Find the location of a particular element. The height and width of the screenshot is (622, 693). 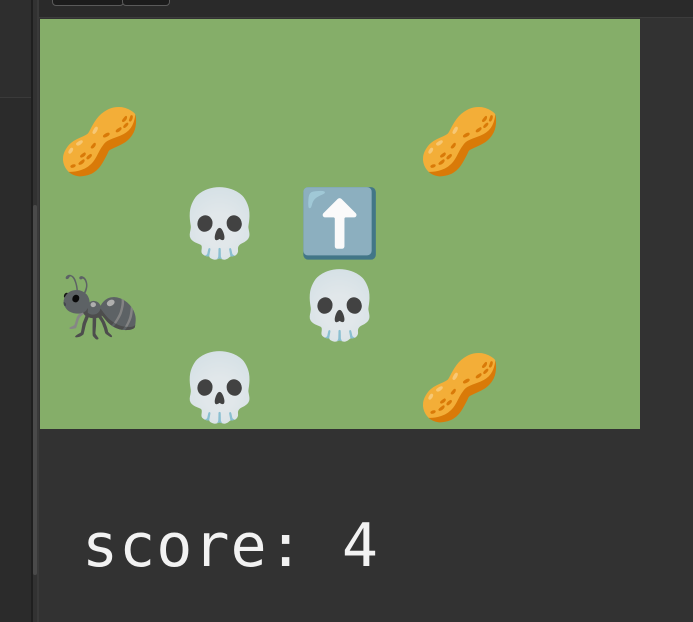

score-label: score: 4 is located at coordinates (230, 546).